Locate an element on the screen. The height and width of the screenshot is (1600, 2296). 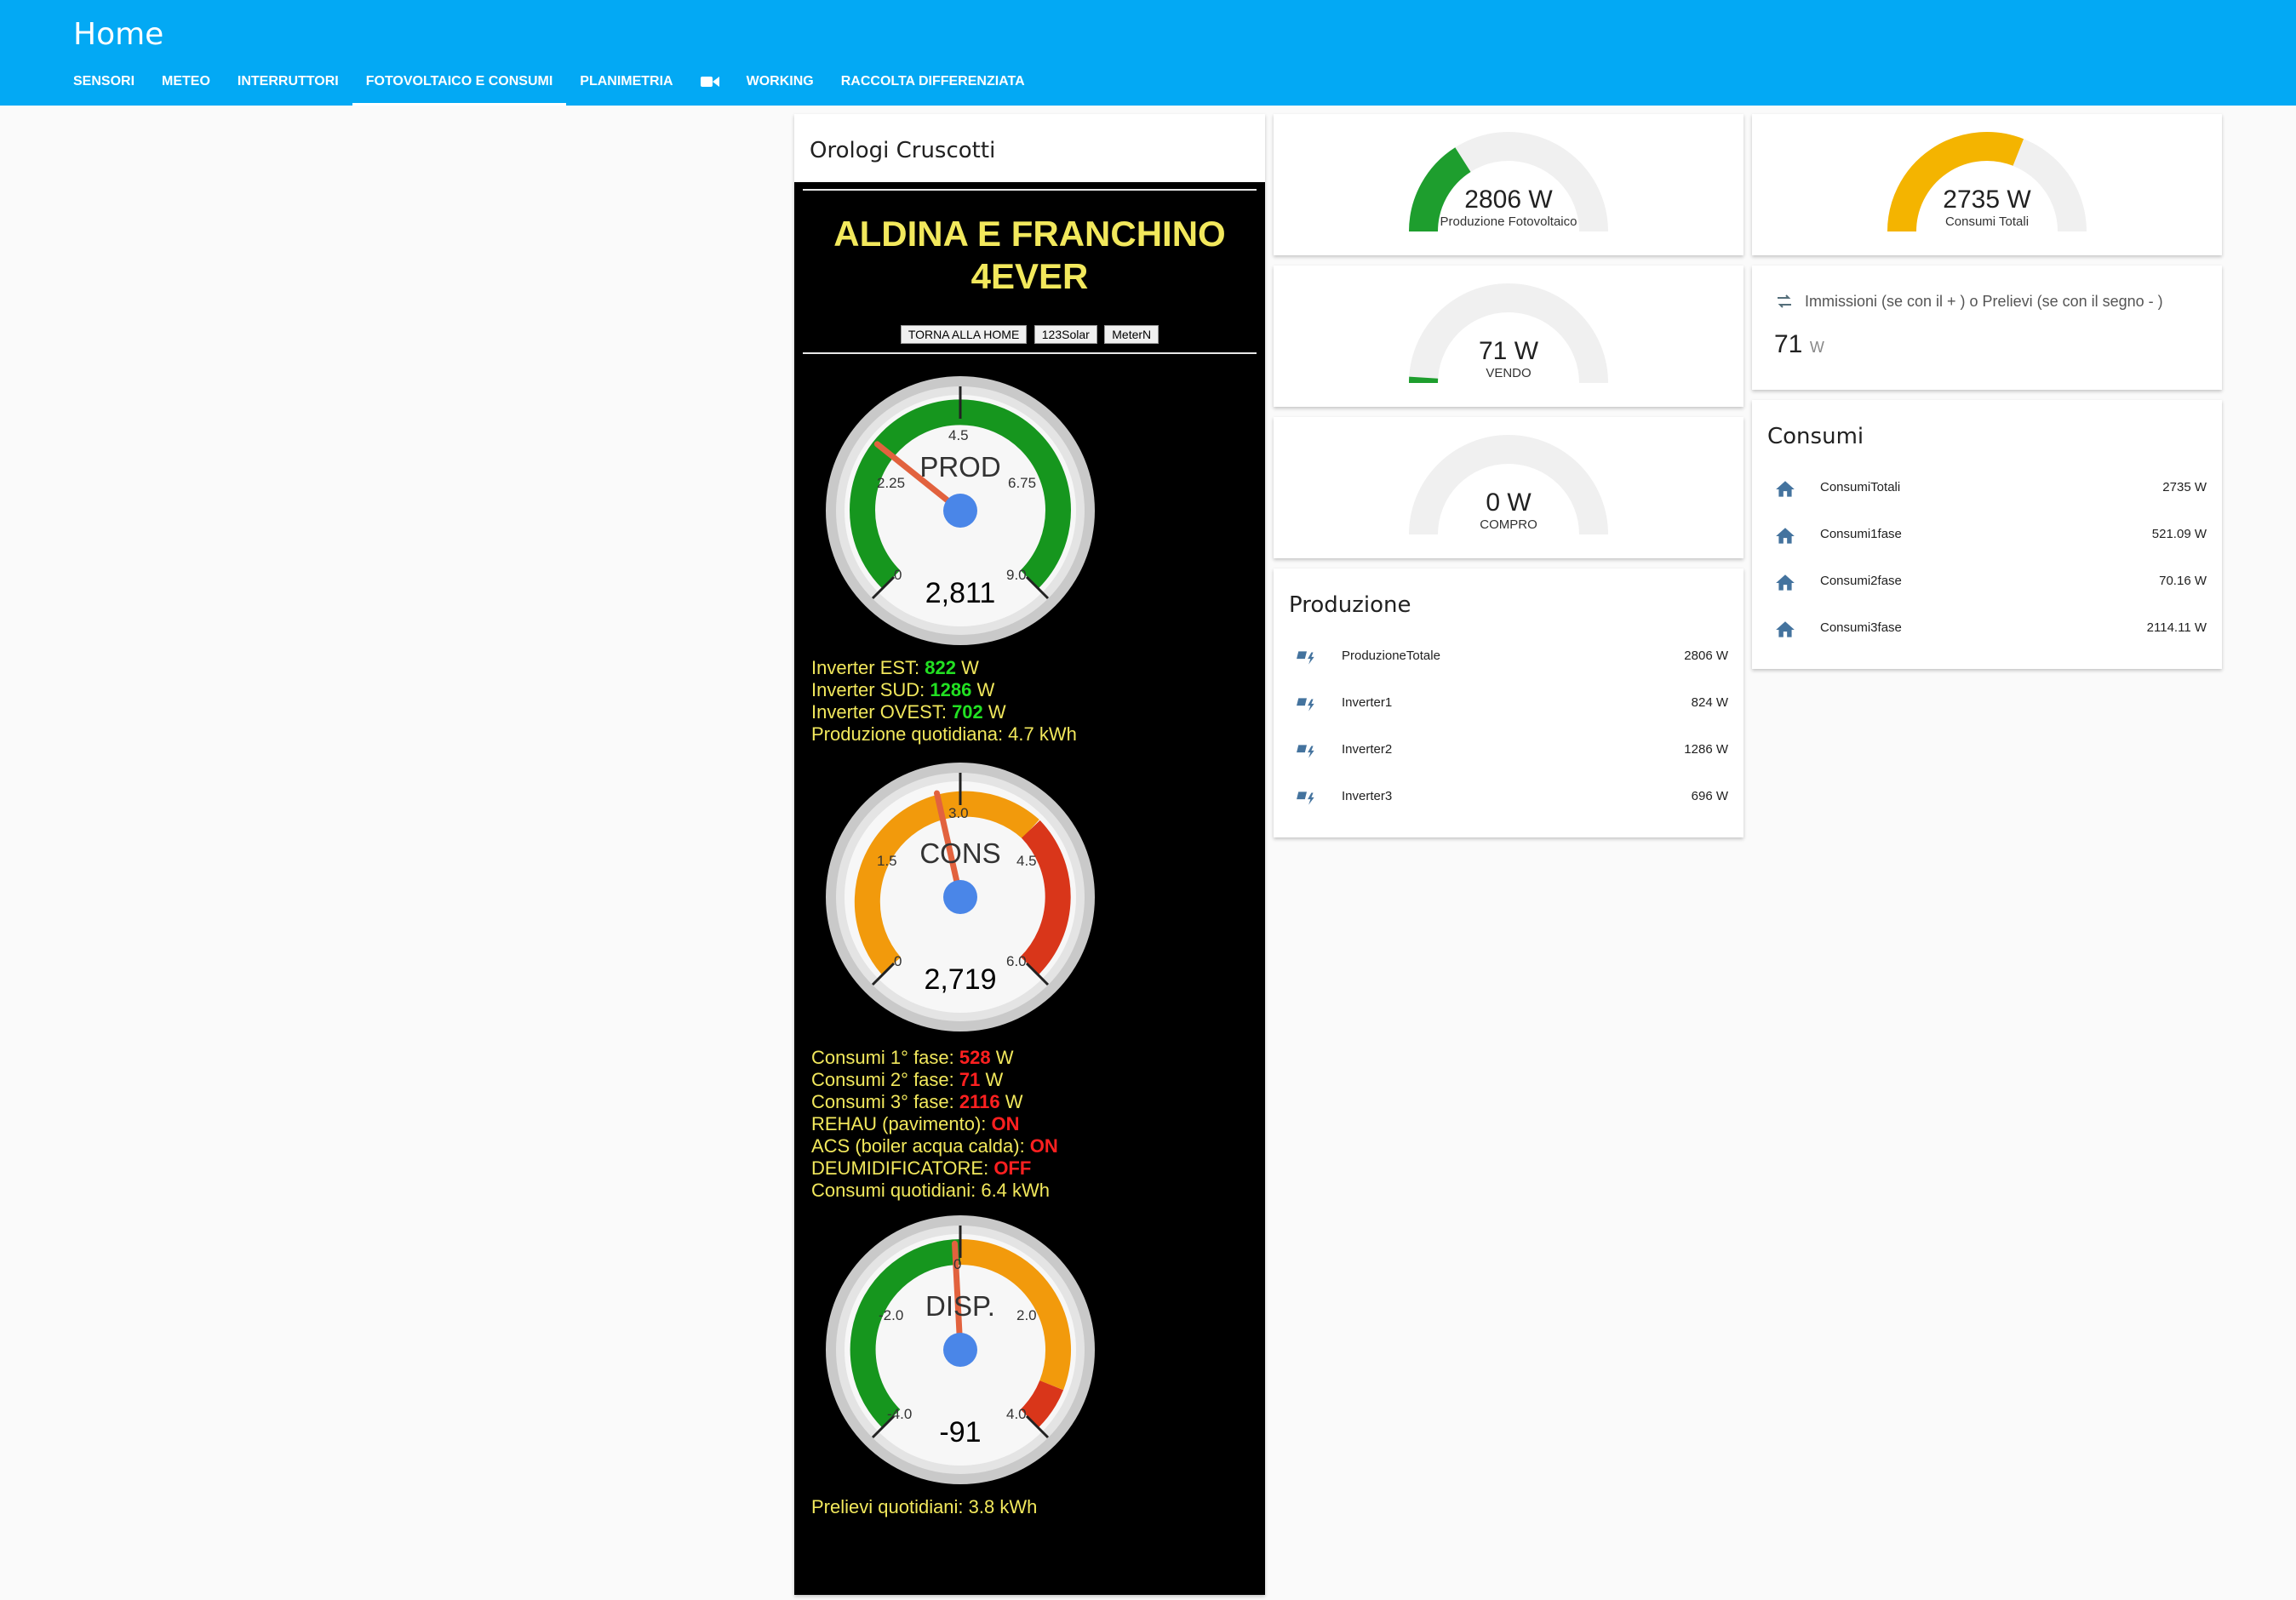
consumi-1-fase-value: 528 is located at coordinates (975, 1057).